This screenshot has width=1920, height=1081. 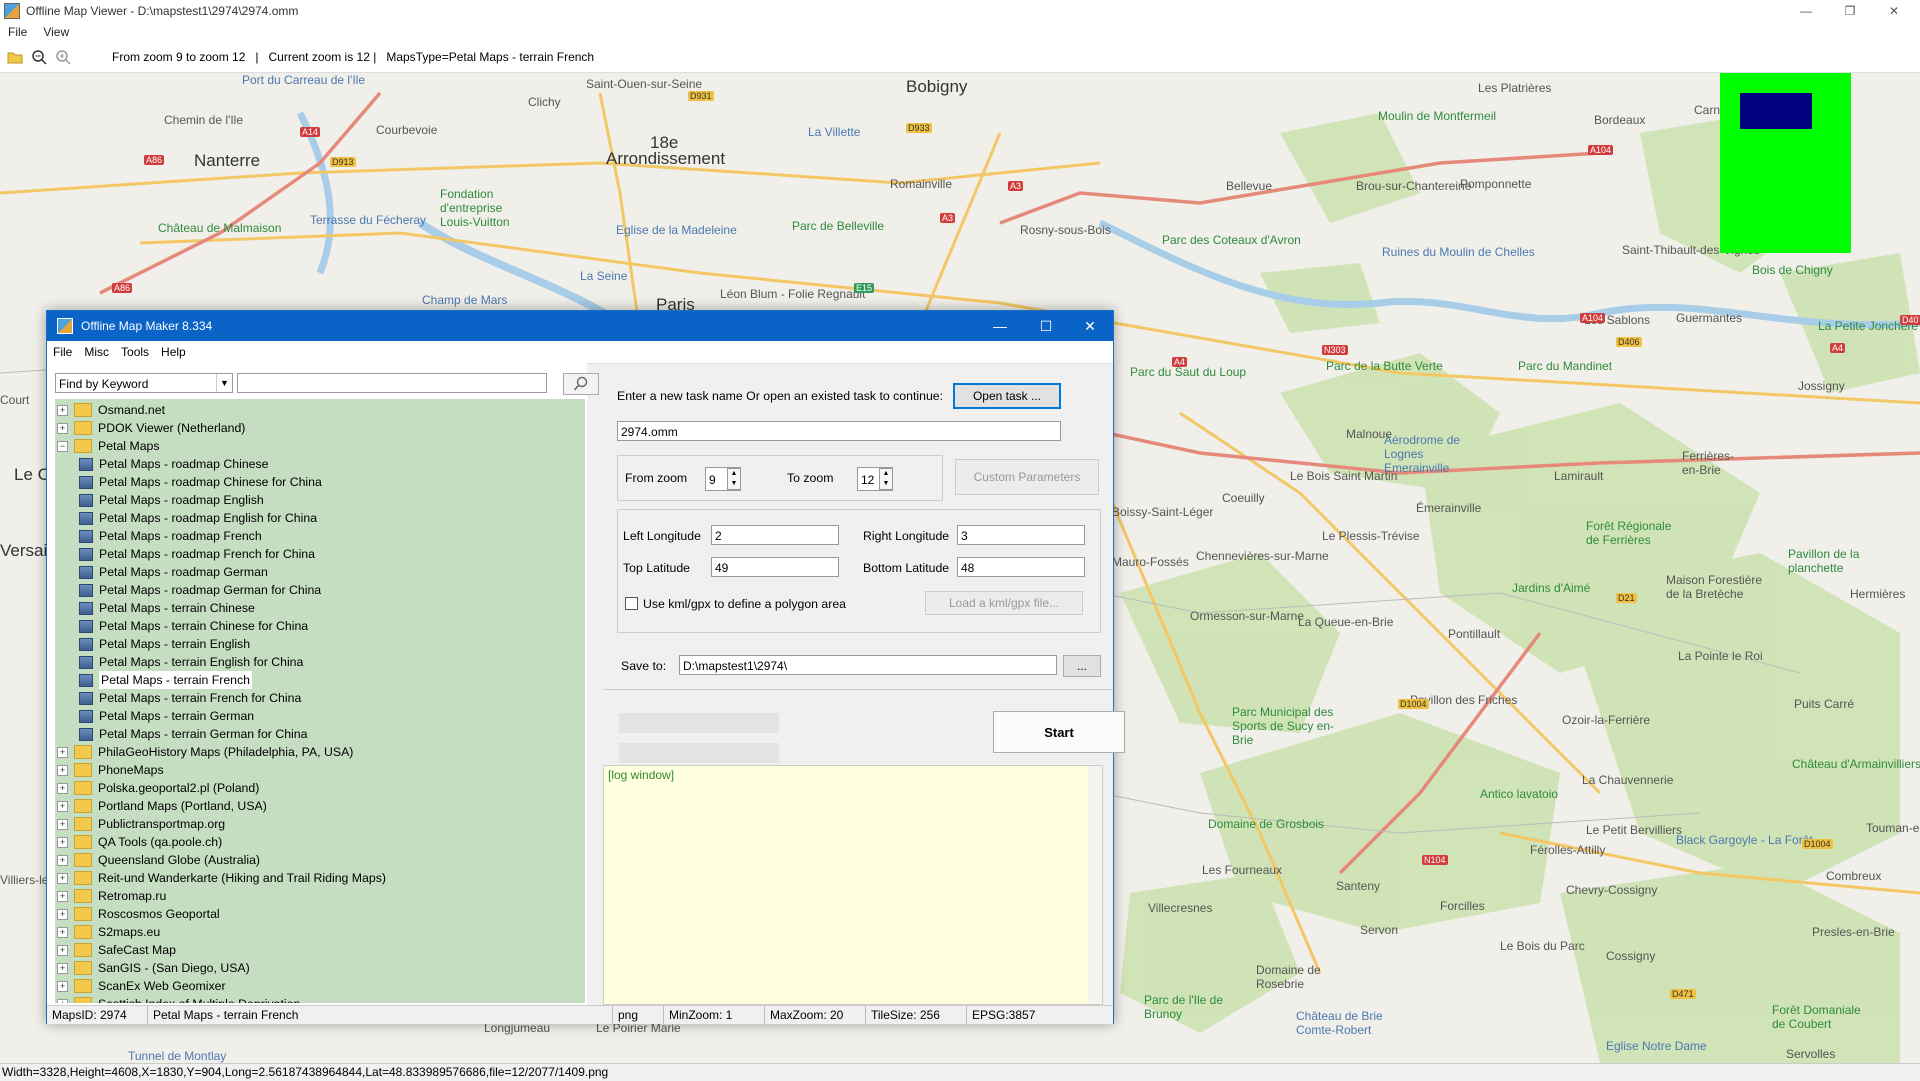 I want to click on tree-folder-item: + Publictransportmap.org, so click(x=141, y=824).